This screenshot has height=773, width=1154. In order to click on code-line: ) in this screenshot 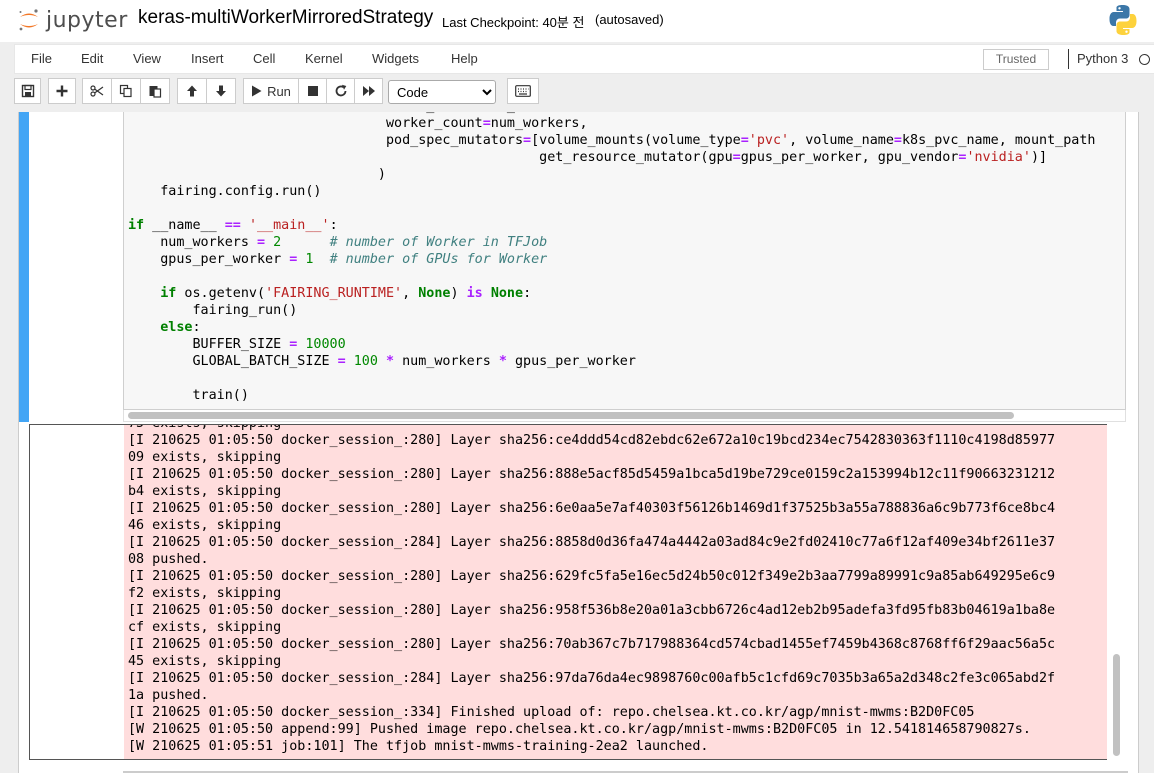, I will do `click(611, 174)`.